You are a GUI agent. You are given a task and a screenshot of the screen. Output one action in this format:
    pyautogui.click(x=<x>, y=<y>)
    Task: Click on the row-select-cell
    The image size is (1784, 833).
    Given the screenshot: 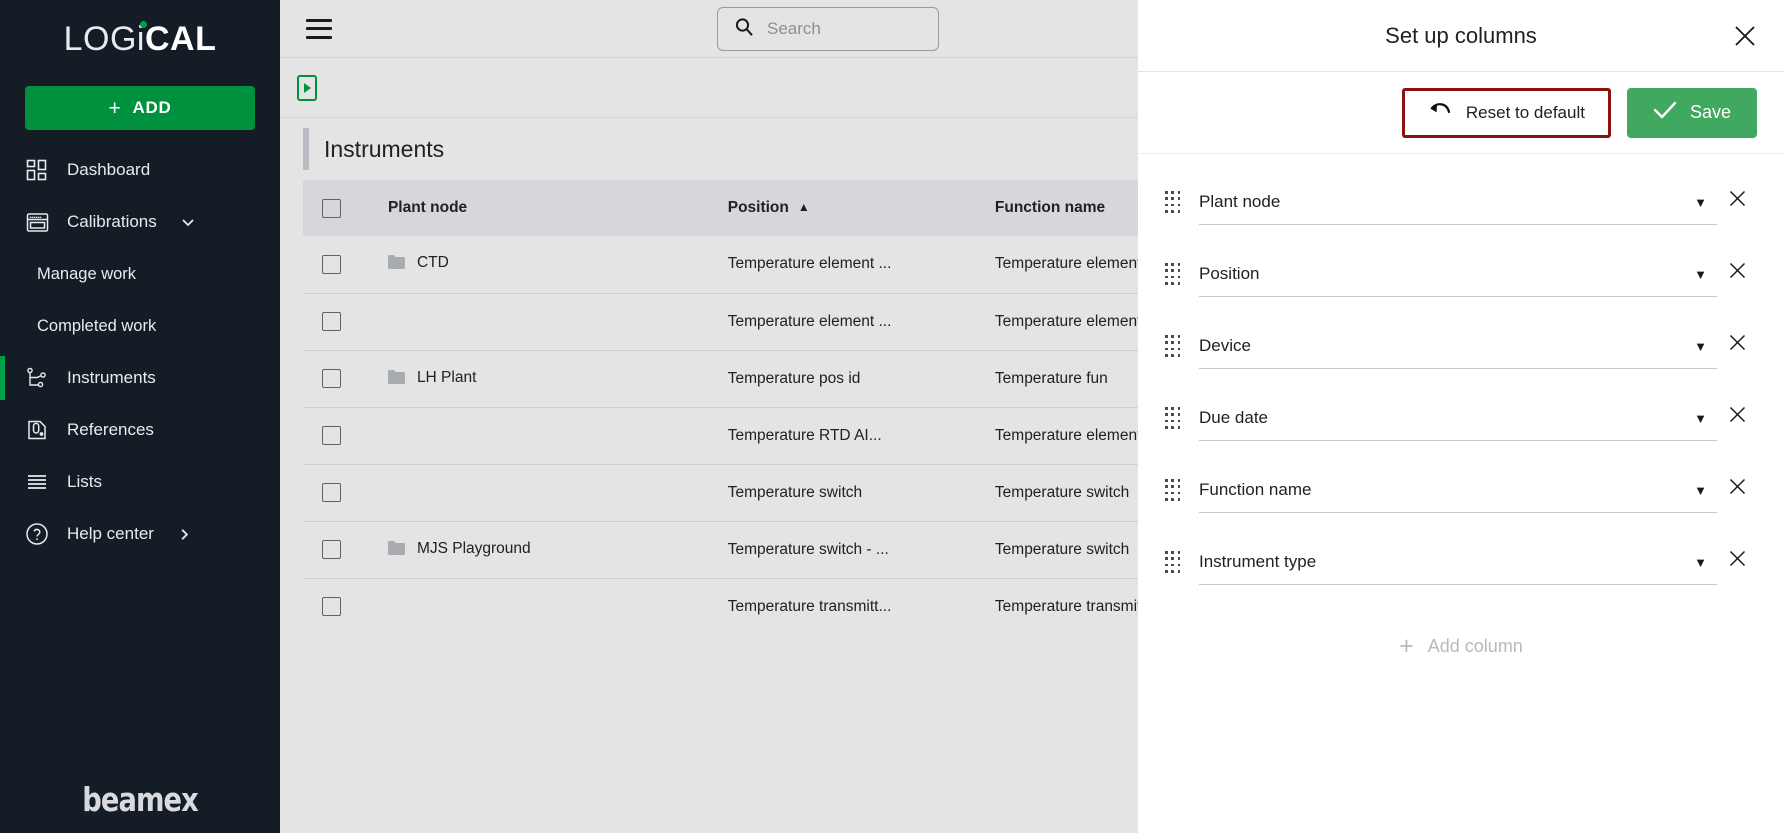 What is the action you would take?
    pyautogui.click(x=345, y=264)
    